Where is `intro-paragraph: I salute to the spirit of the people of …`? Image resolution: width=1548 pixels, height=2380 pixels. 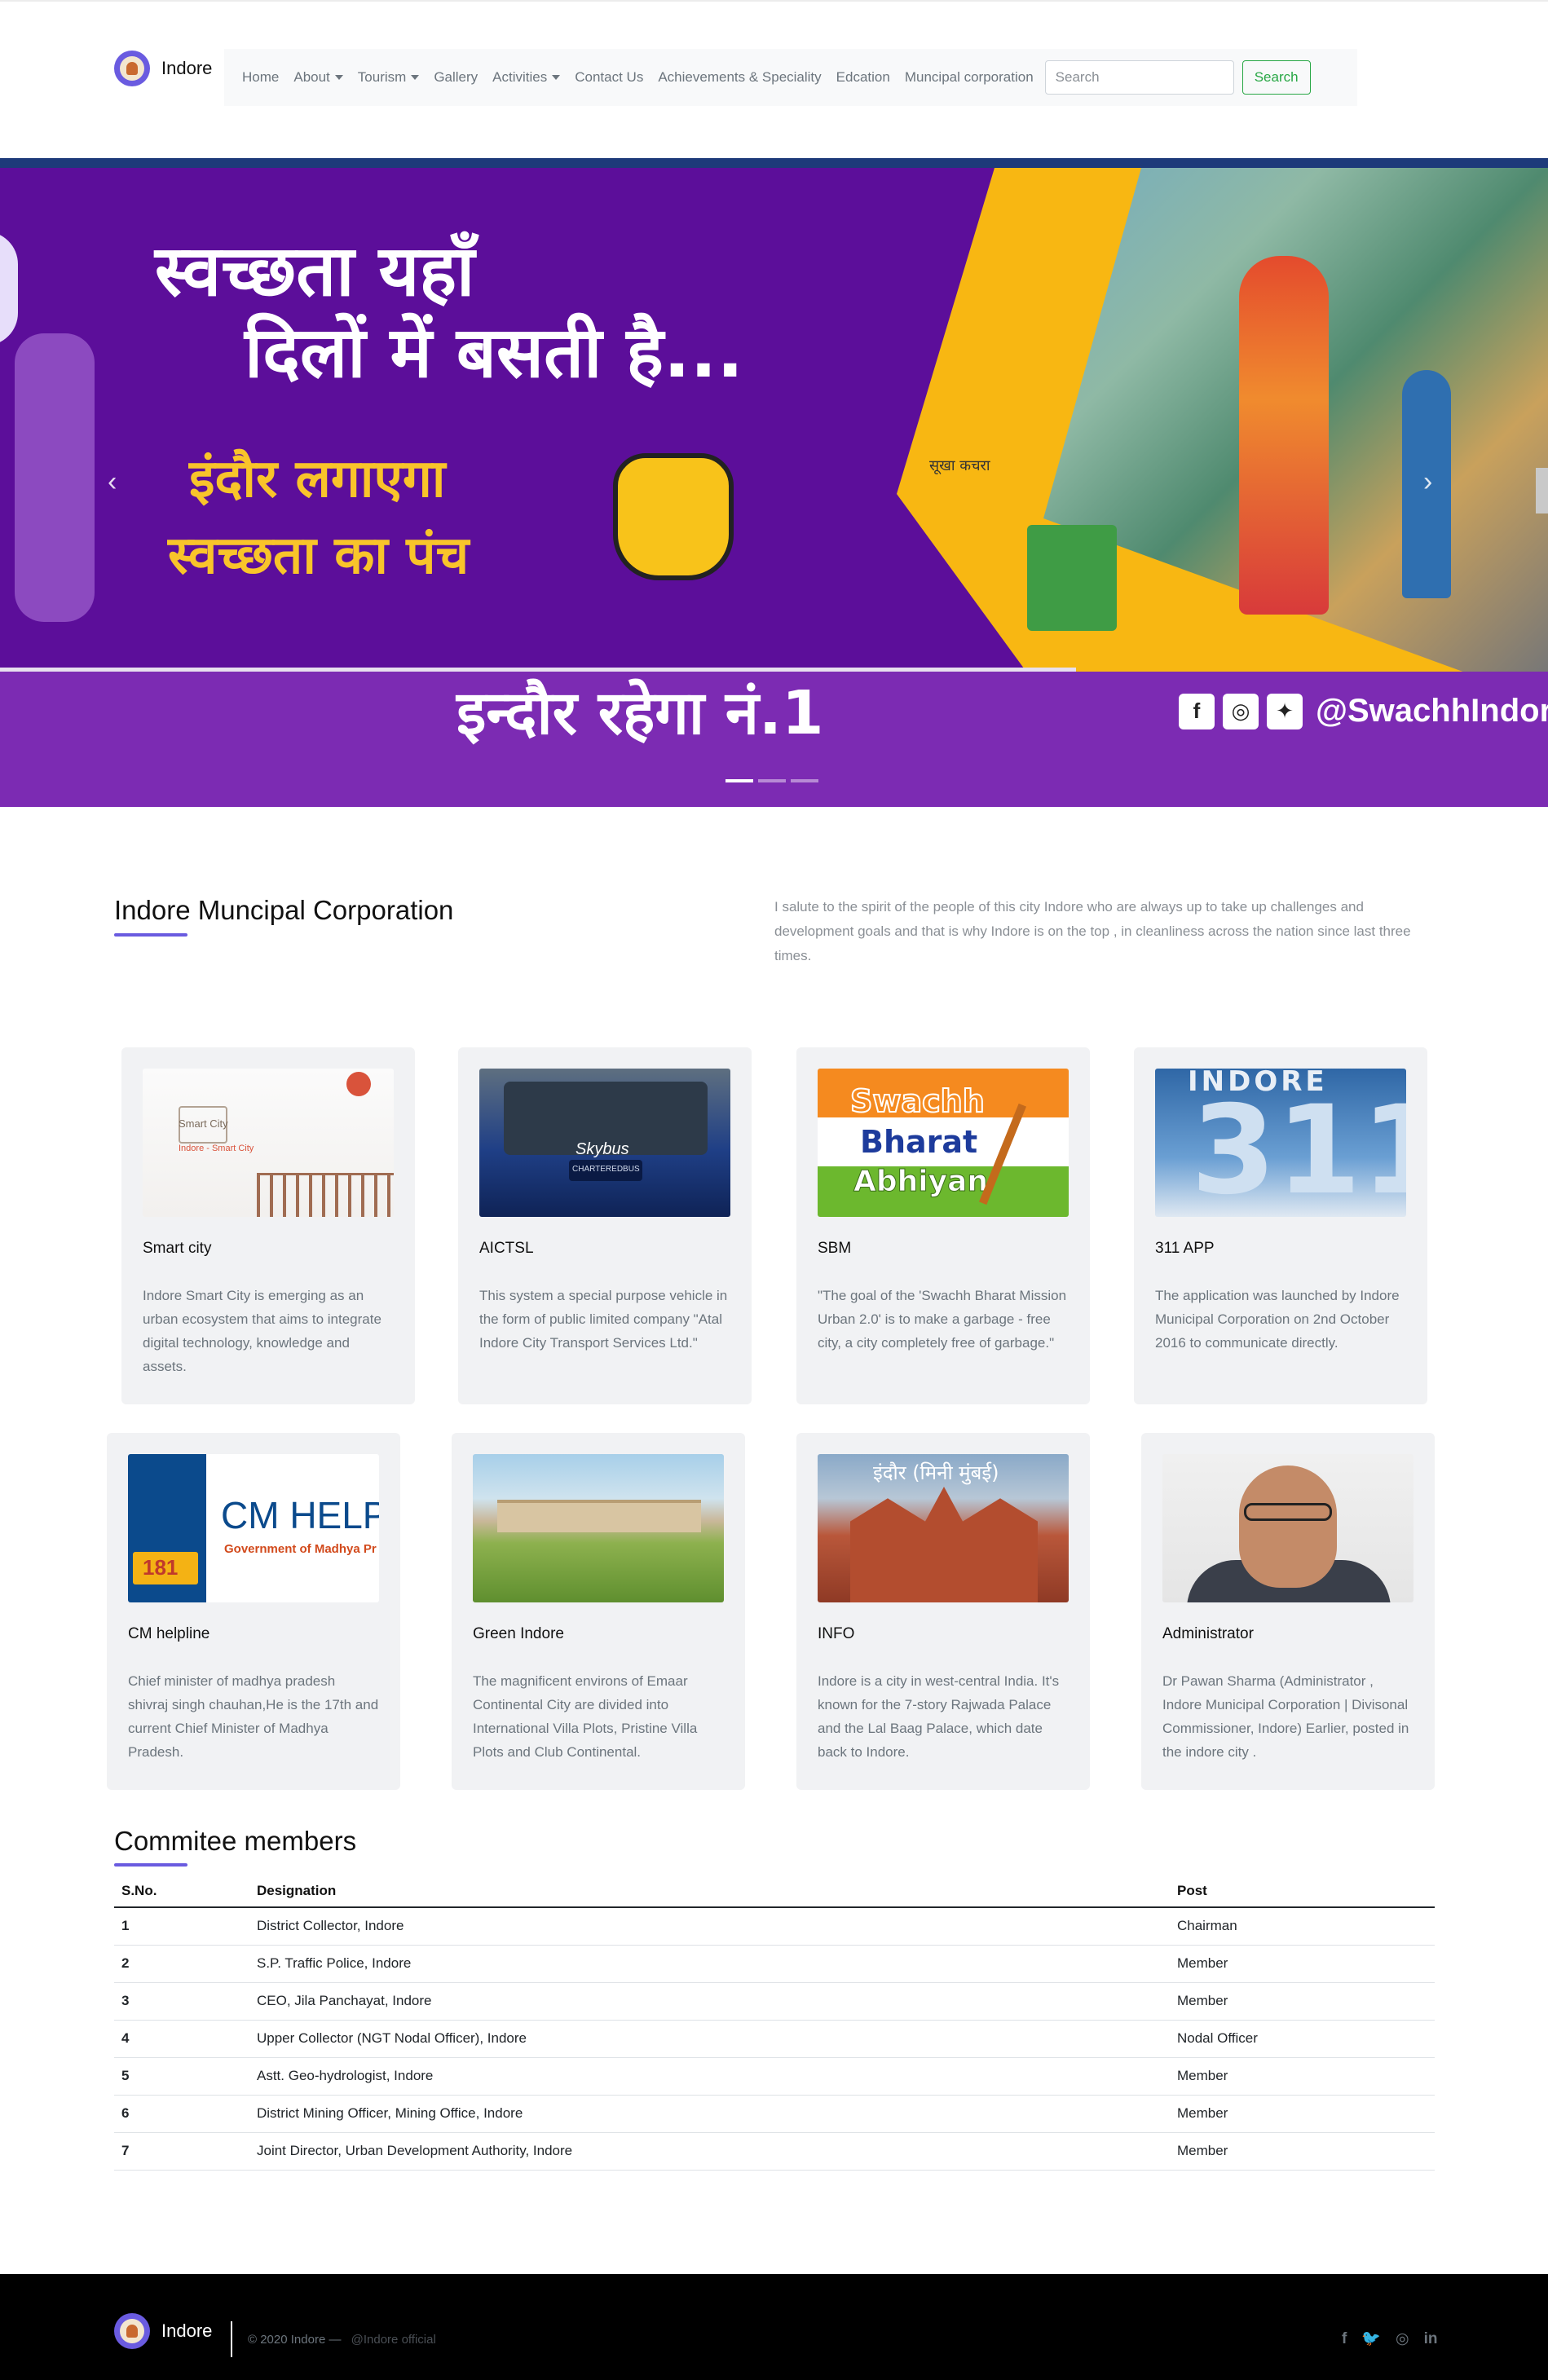 intro-paragraph: I salute to the spirit of the people of … is located at coordinates (1092, 931).